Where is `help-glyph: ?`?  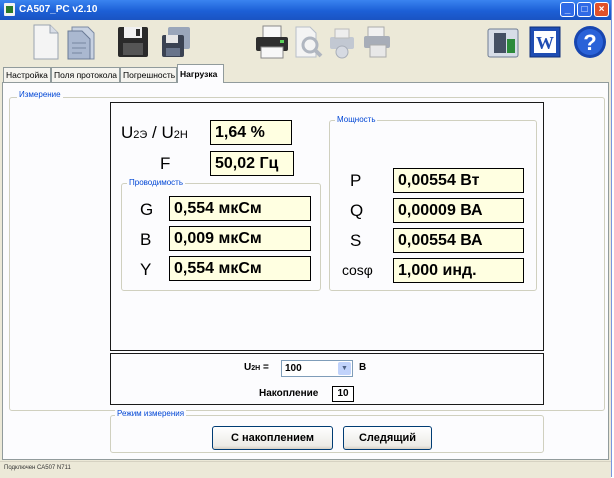
help-glyph: ? is located at coordinates (589, 42).